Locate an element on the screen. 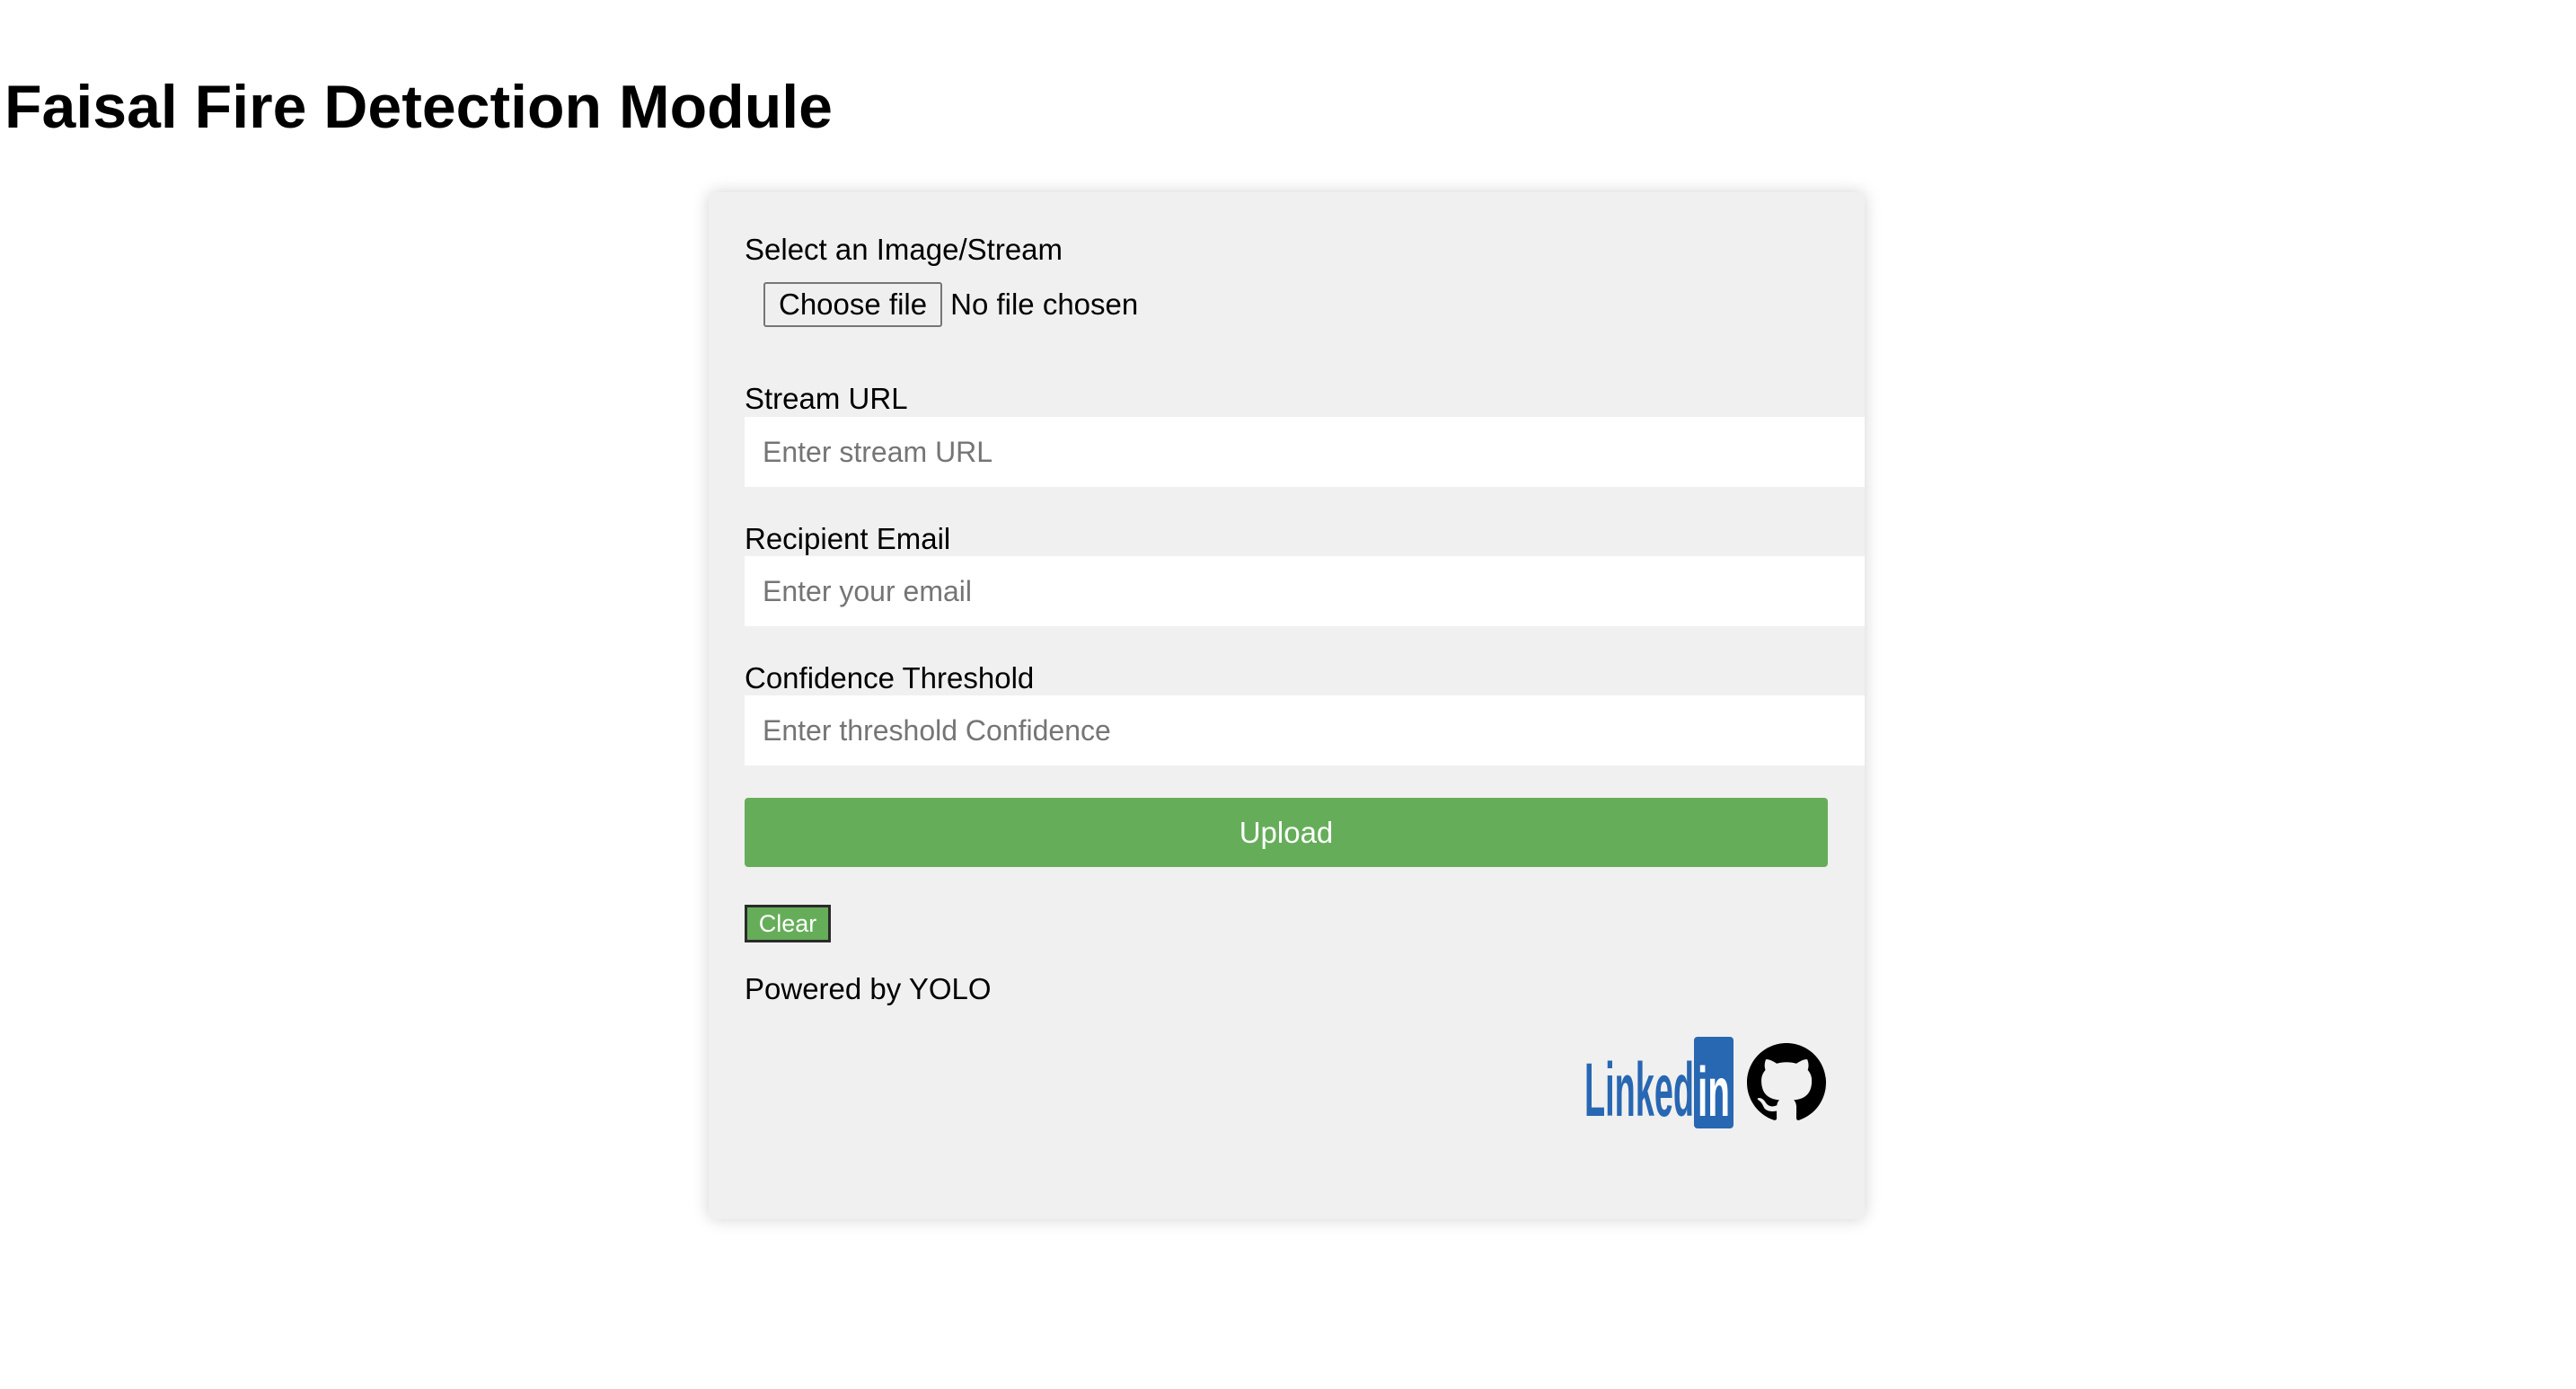 This screenshot has width=2576, height=1389. stream-url-input is located at coordinates (1305, 452).